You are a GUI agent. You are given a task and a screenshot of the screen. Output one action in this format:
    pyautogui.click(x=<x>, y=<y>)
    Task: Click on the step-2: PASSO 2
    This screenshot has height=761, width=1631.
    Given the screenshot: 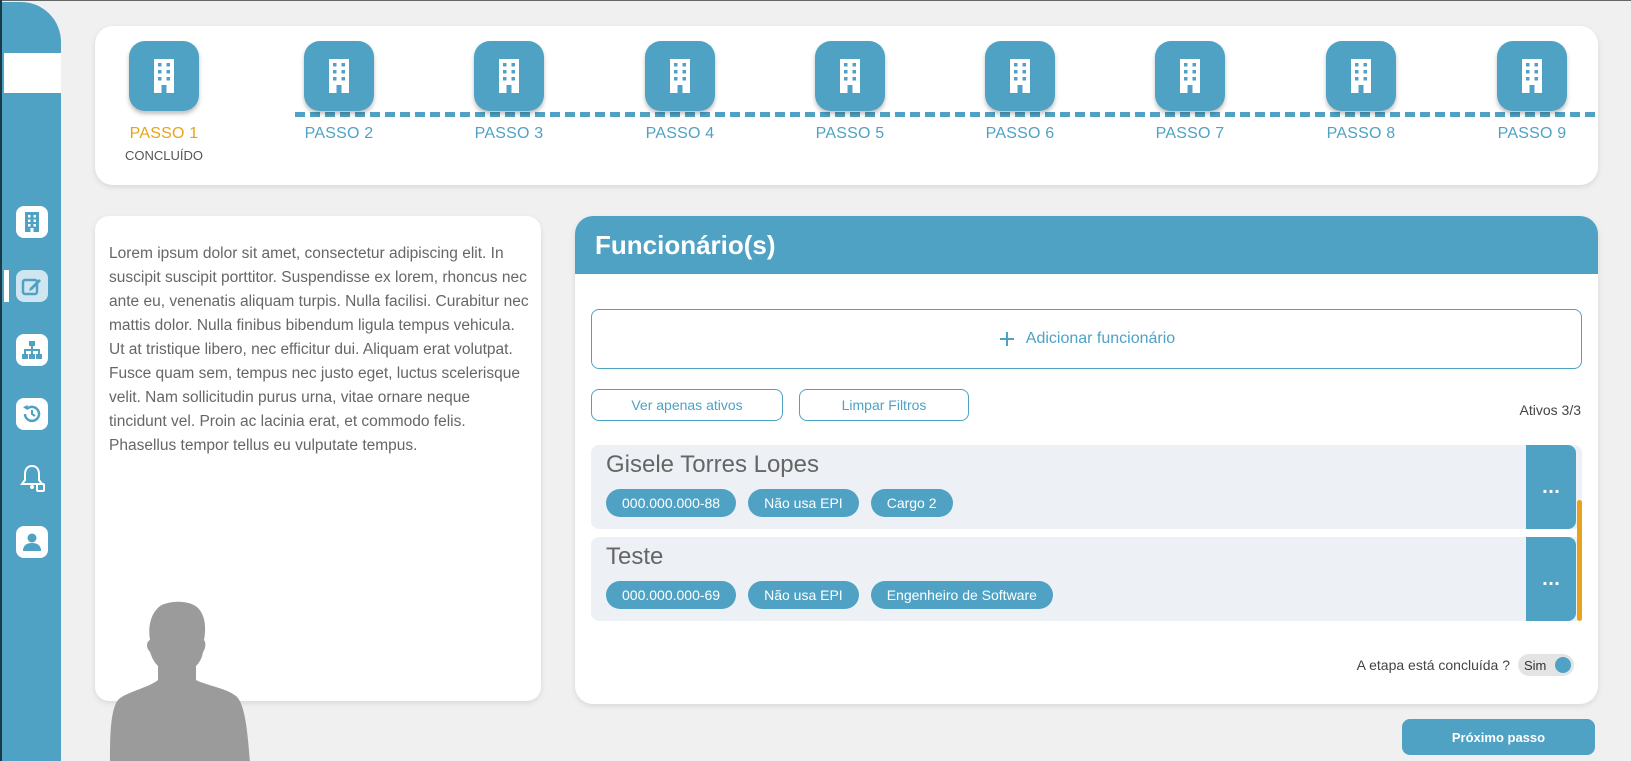 What is the action you would take?
    pyautogui.click(x=339, y=92)
    